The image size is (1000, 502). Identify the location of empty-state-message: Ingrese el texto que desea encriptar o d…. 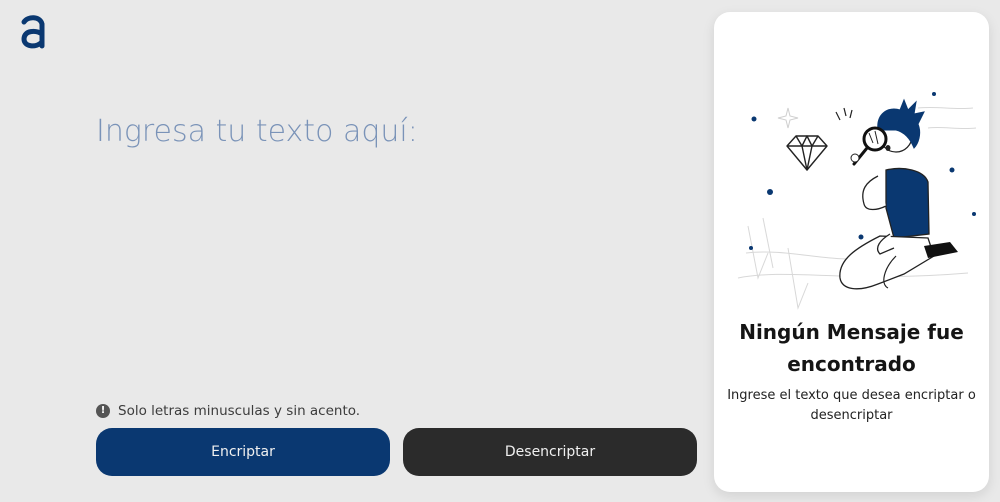
(851, 405).